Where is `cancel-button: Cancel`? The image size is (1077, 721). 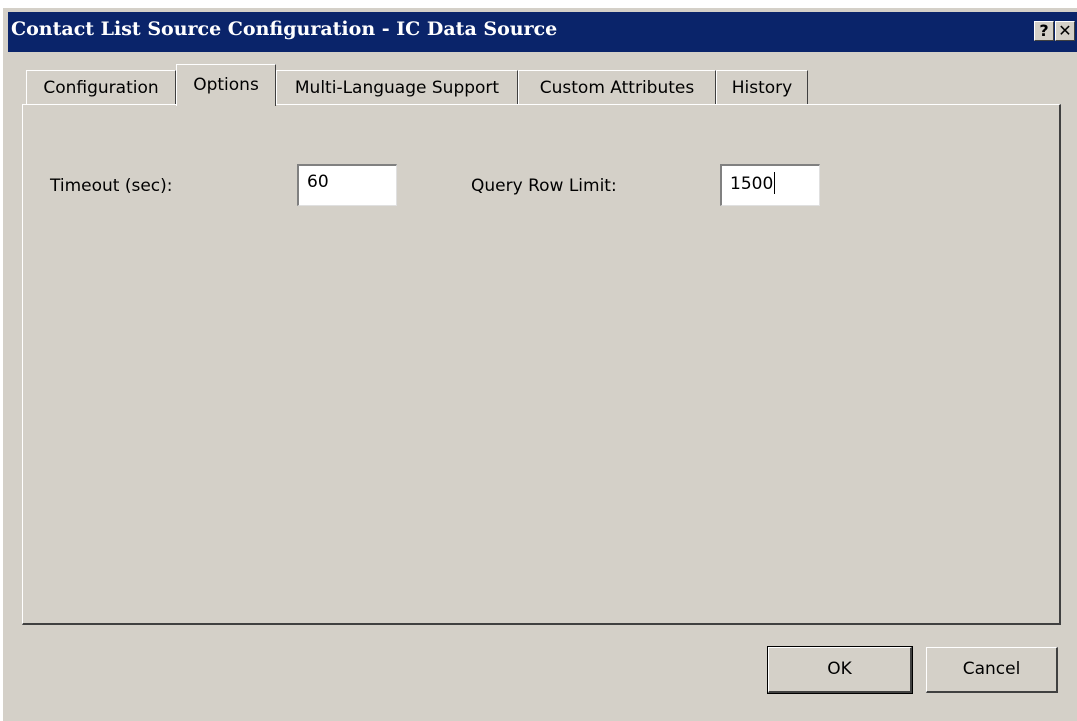
cancel-button: Cancel is located at coordinates (992, 670).